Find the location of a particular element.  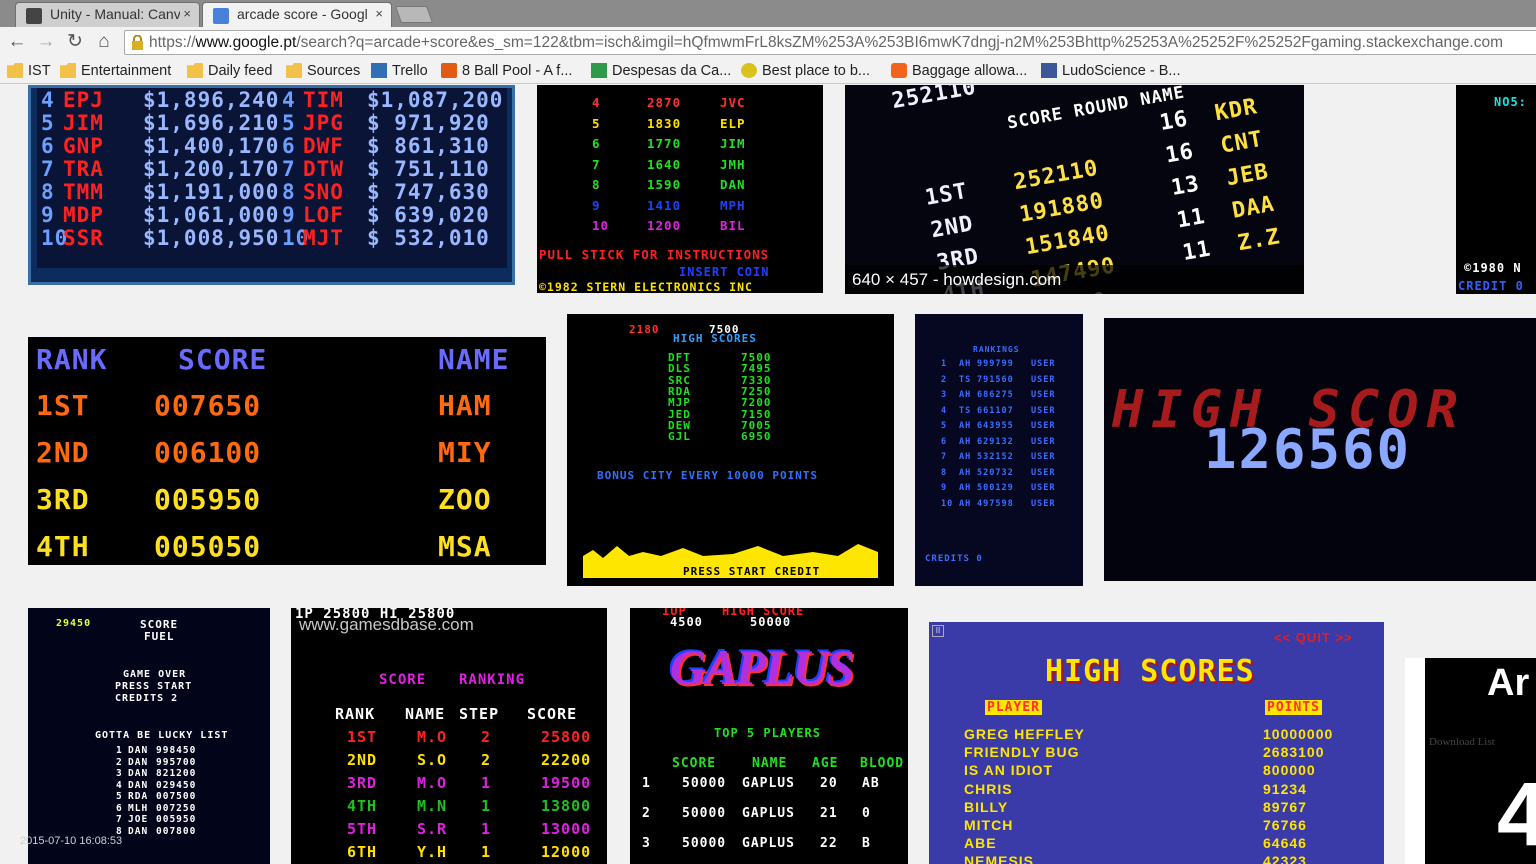

player-score: 29450 is located at coordinates (74, 623).